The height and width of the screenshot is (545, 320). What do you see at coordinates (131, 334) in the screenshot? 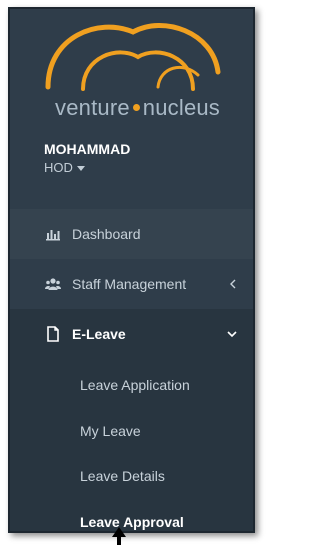
I see `sidebar-item-e-leave: E-Leave` at bounding box center [131, 334].